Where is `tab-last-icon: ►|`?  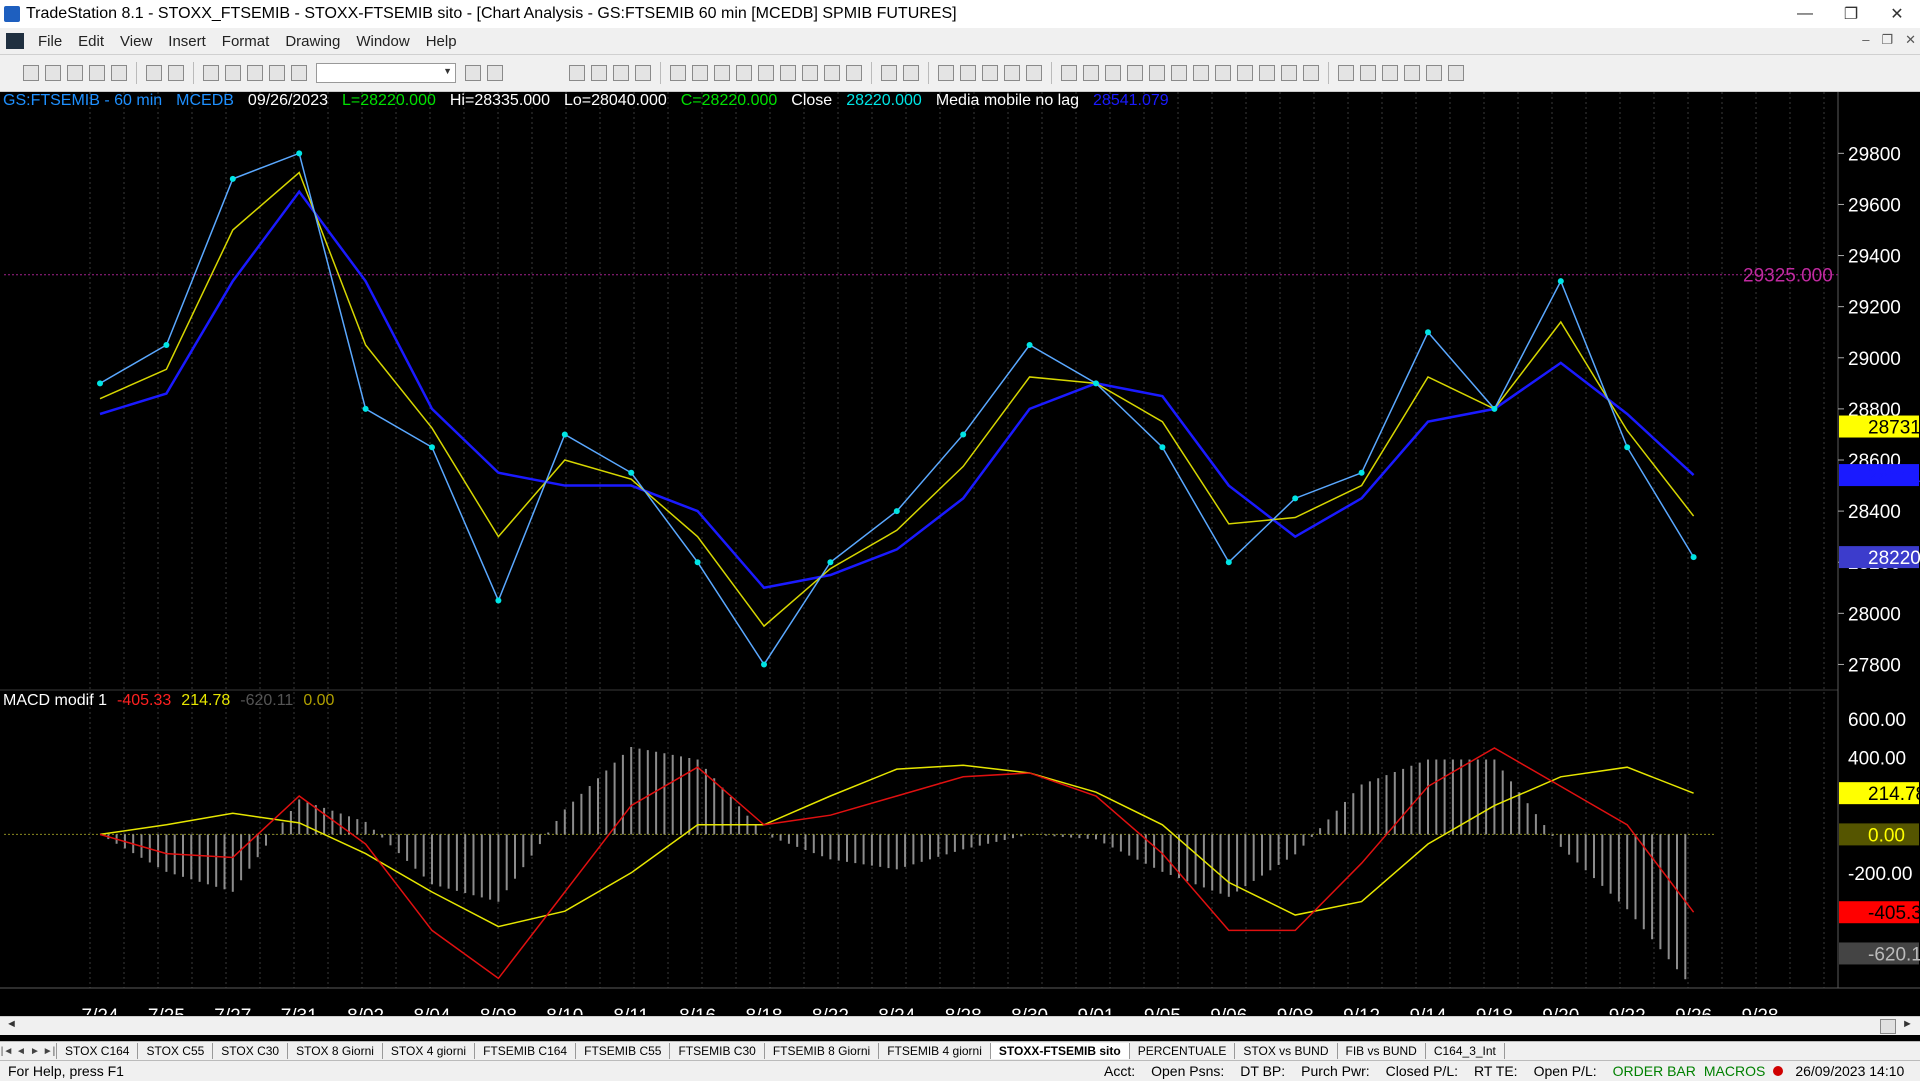 tab-last-icon: ►| is located at coordinates (49, 1051).